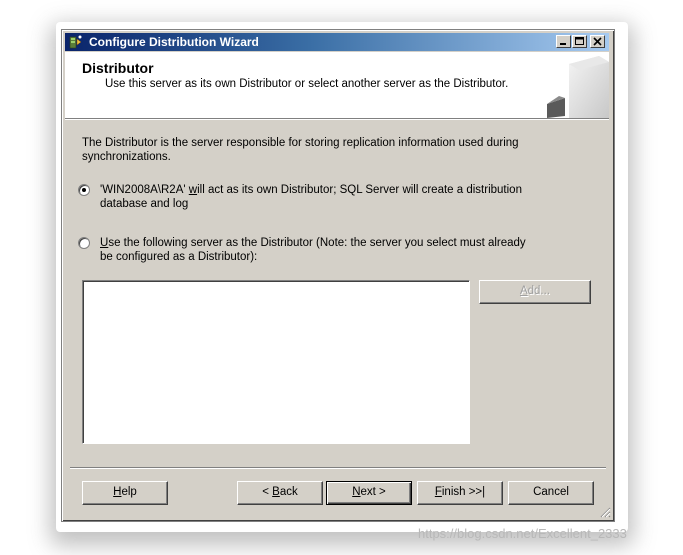 This screenshot has height=555, width=683. I want to click on close-button, so click(597, 41).